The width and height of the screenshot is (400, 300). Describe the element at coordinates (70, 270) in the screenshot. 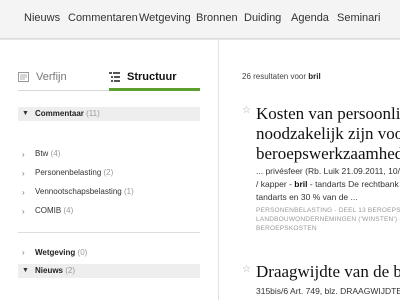

I see `section-nieuws-count: (2)` at that location.